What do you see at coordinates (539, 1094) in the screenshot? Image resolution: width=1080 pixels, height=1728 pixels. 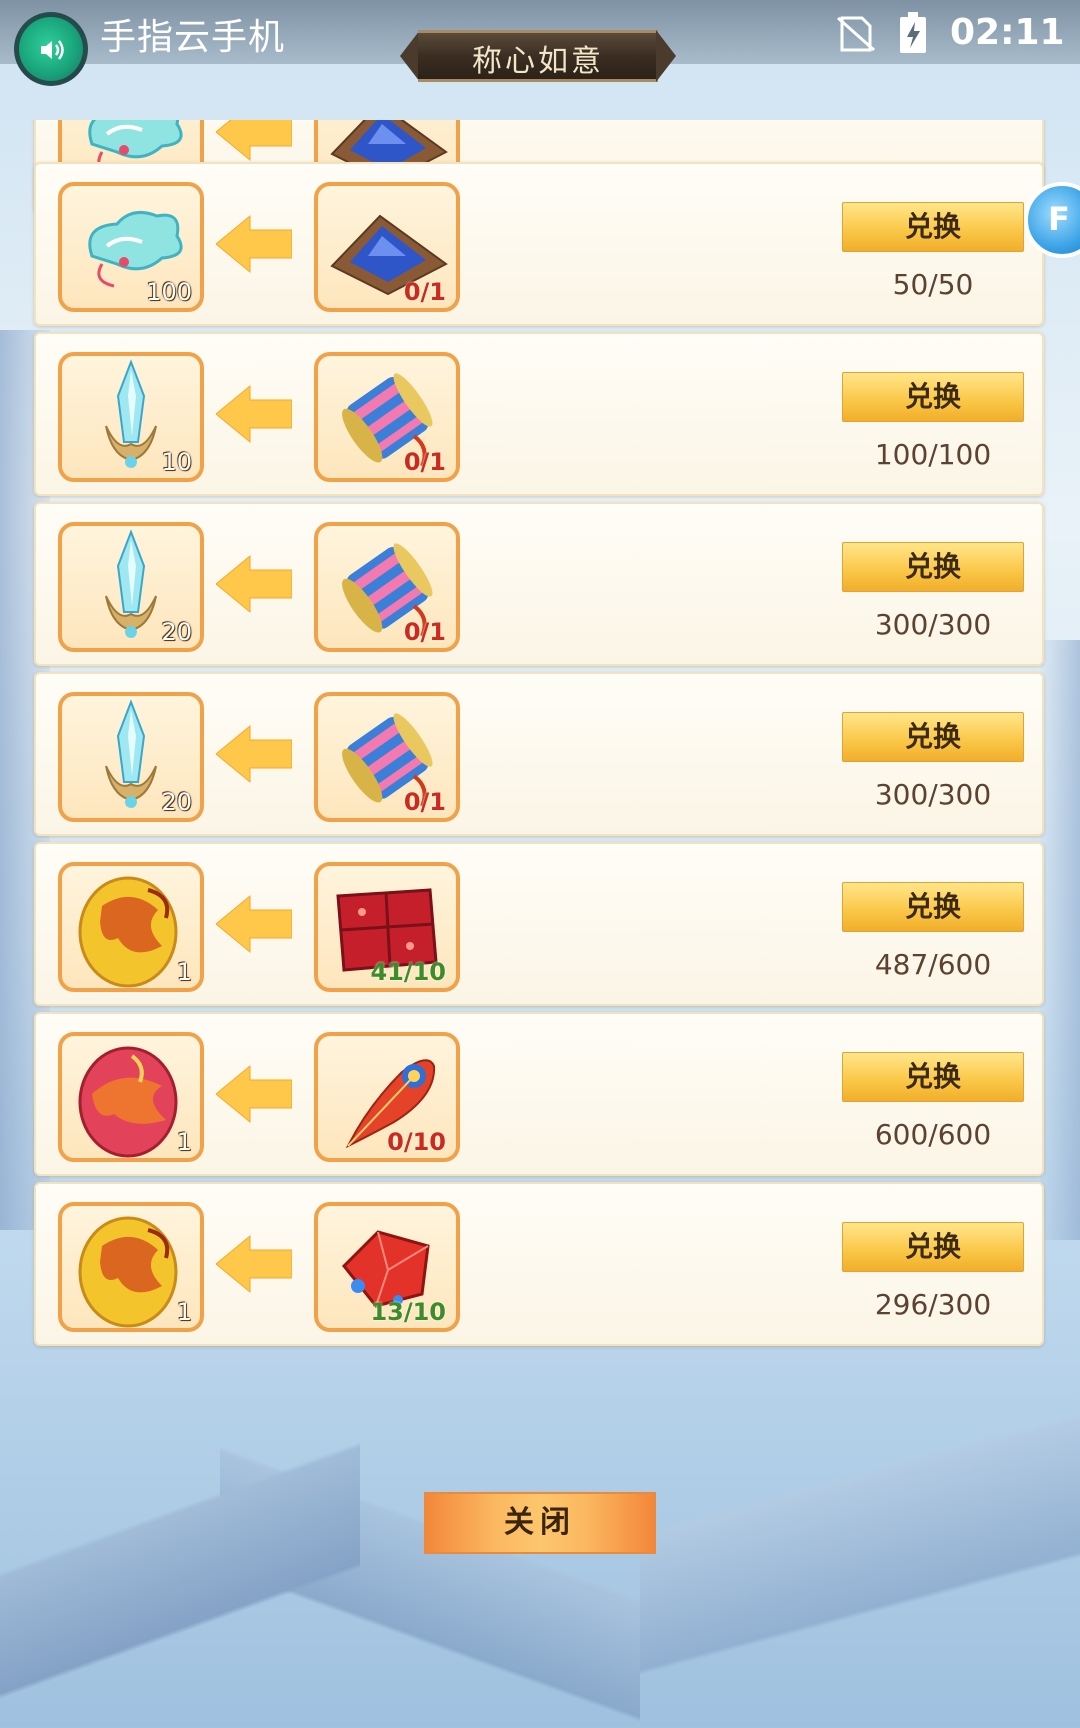 I see `exchange-row: 1 0/10 兑换 600/600` at bounding box center [539, 1094].